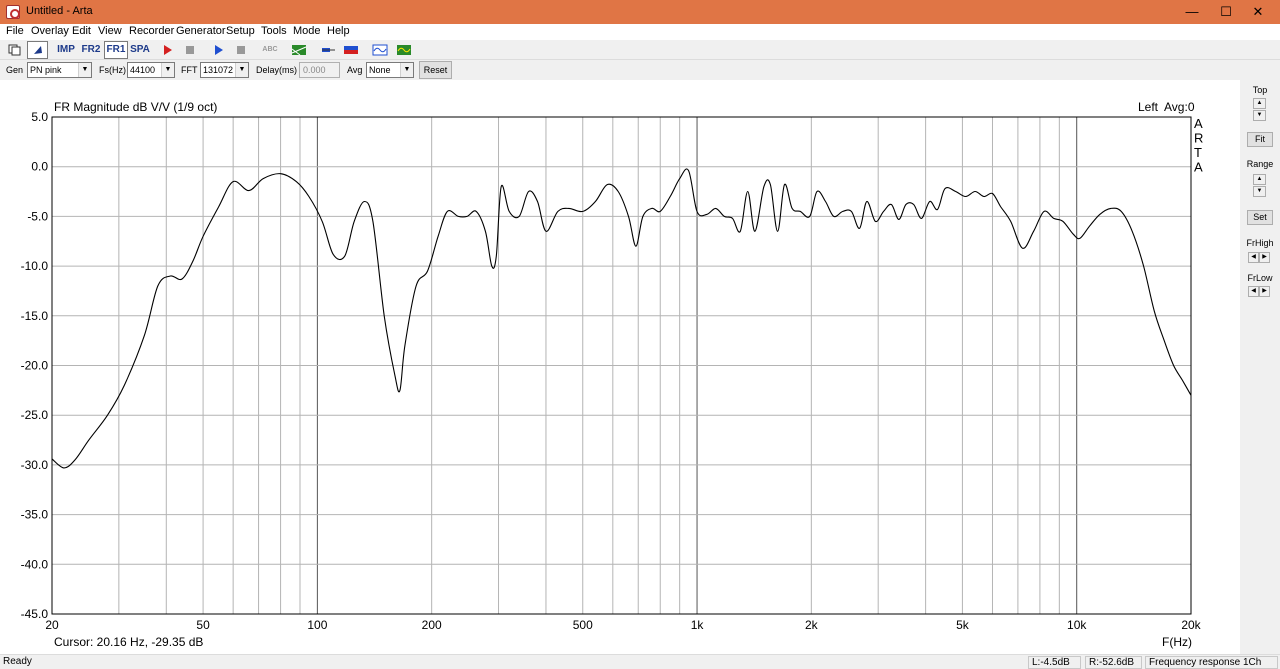 This screenshot has width=1280, height=669. Describe the element at coordinates (50, 31) in the screenshot. I see `menu-overlay: Overlay` at that location.